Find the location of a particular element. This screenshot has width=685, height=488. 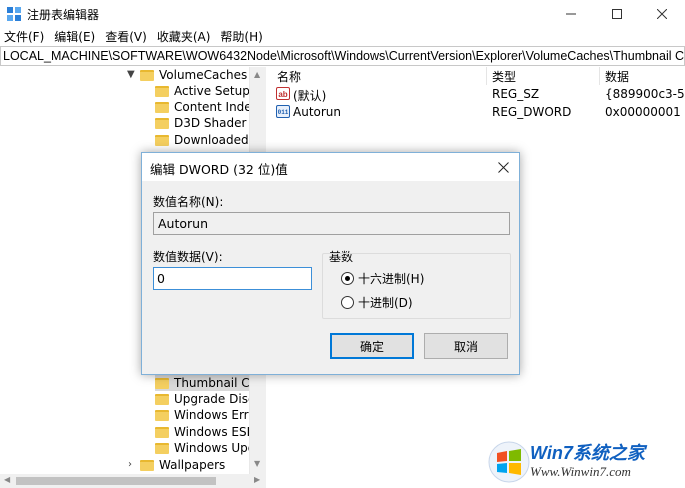

radio-hexadecimal: 十六进制(H) is located at coordinates (382, 278).